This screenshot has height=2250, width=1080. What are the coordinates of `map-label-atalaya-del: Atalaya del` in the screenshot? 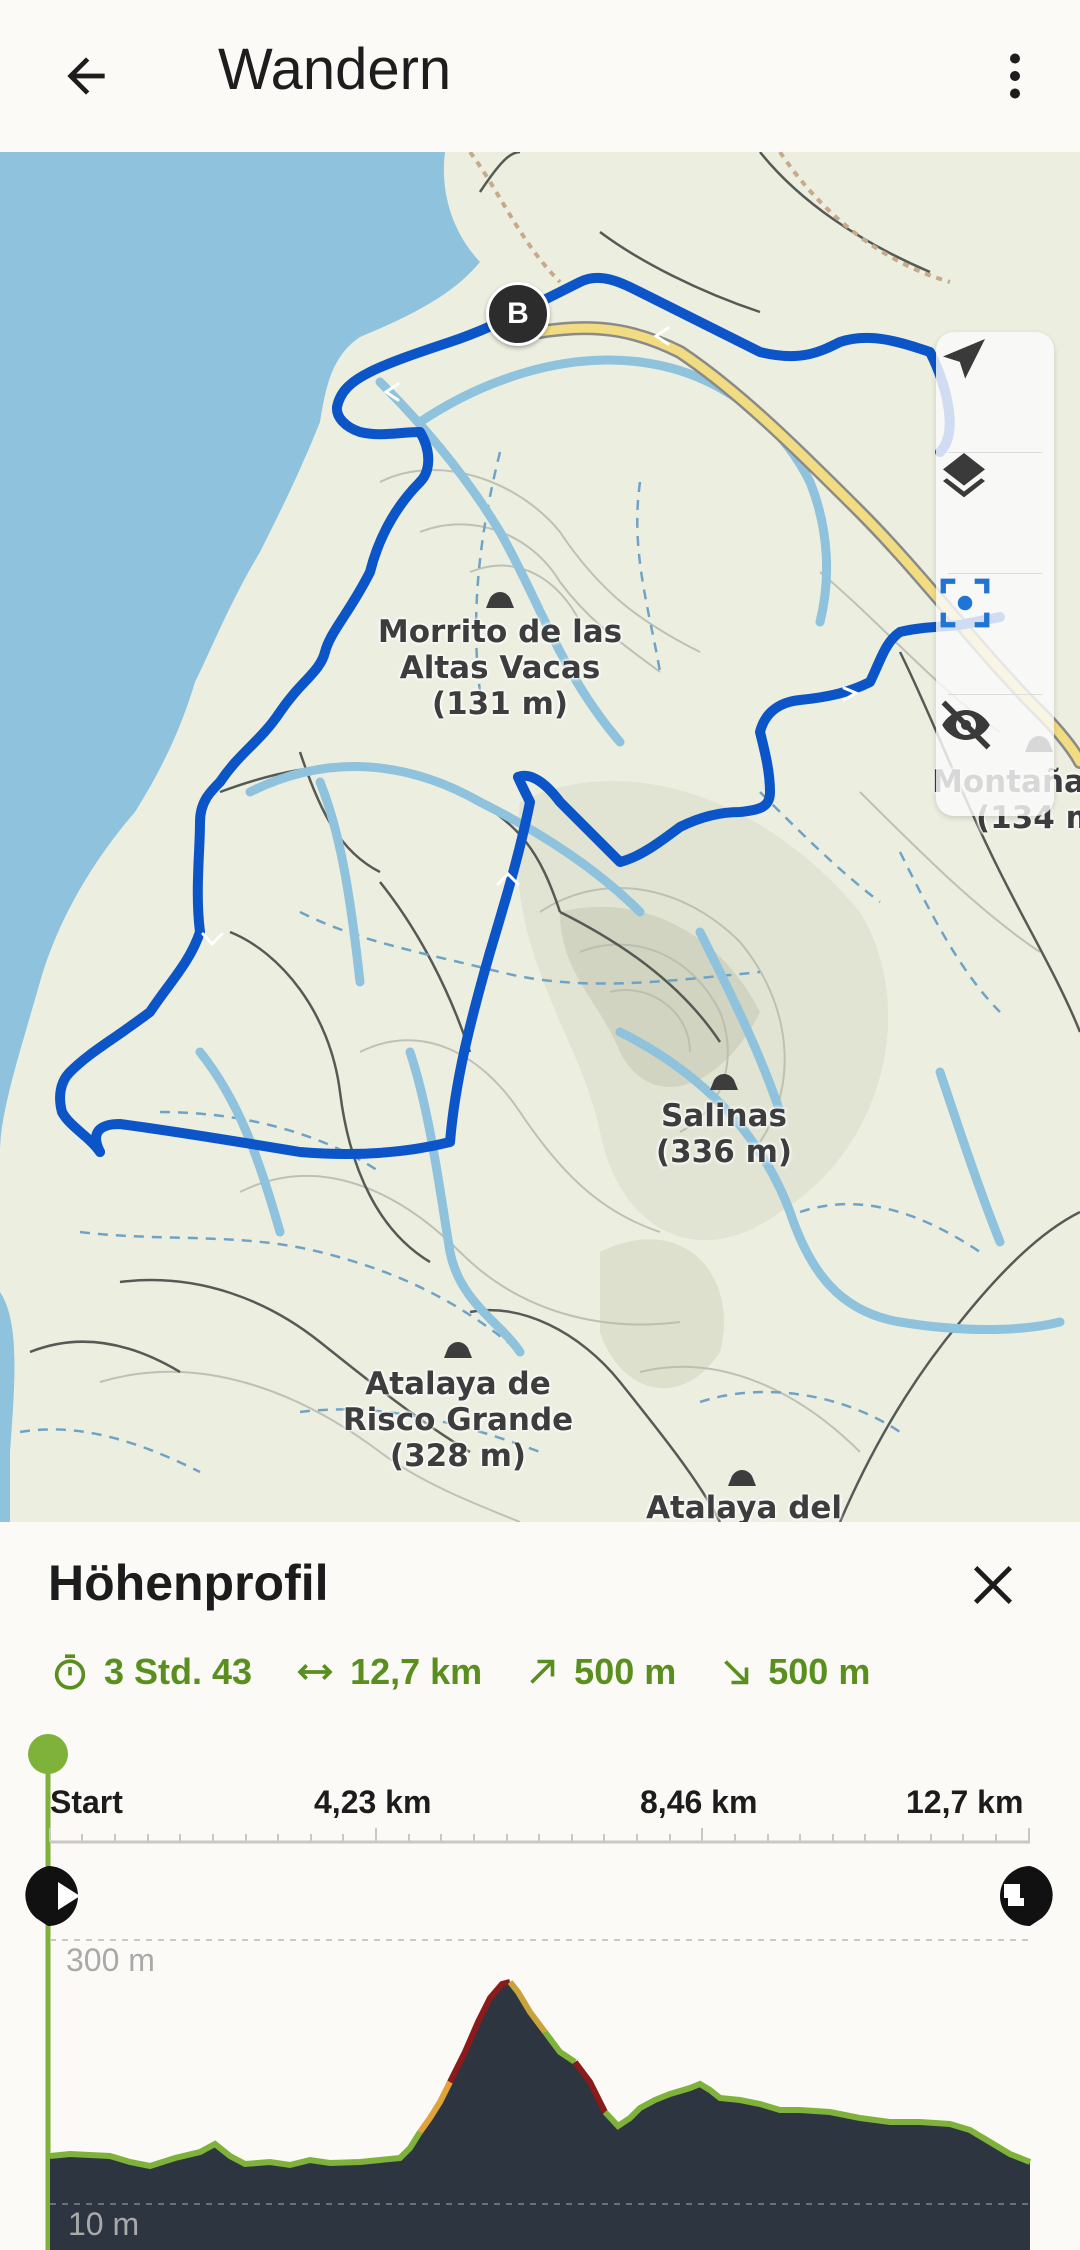 It's located at (744, 1506).